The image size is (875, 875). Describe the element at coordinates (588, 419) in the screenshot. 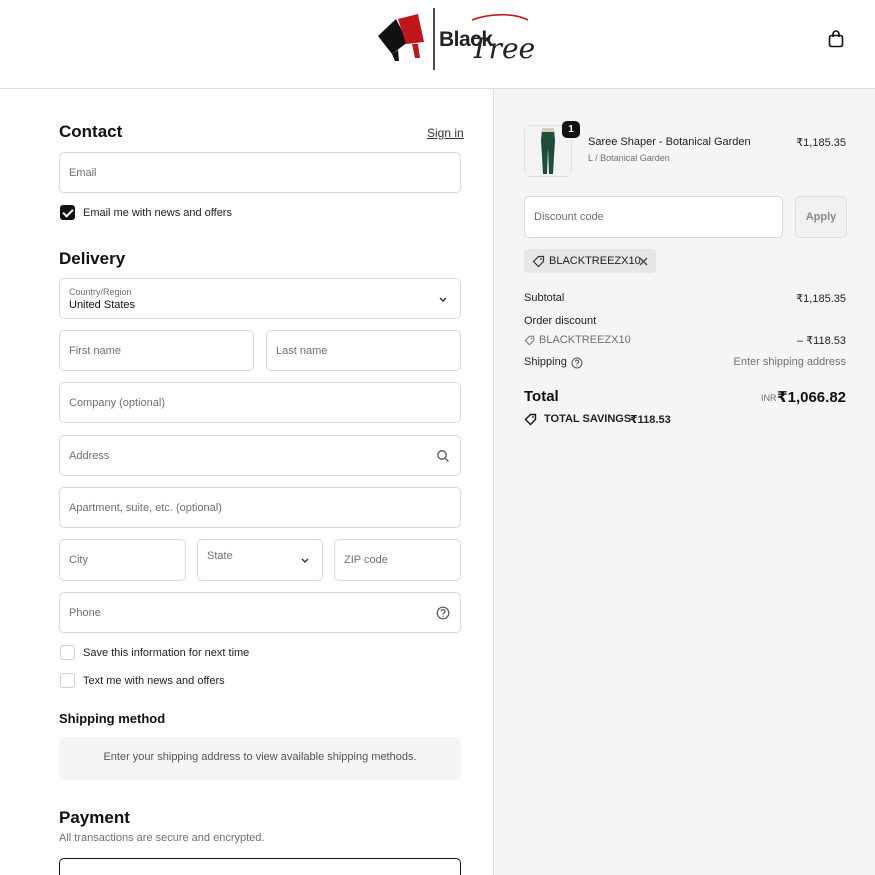

I see `total-savings-label: TOTAL SAVINGS` at that location.